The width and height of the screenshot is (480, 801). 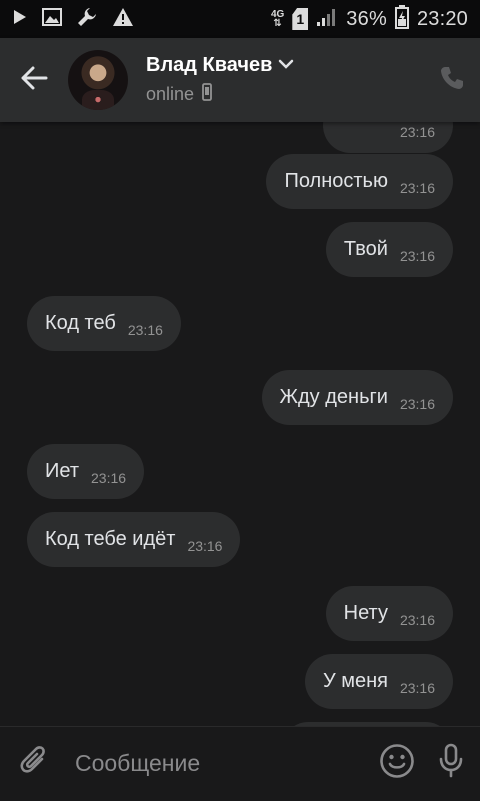 I want to click on call-button, so click(x=452, y=80).